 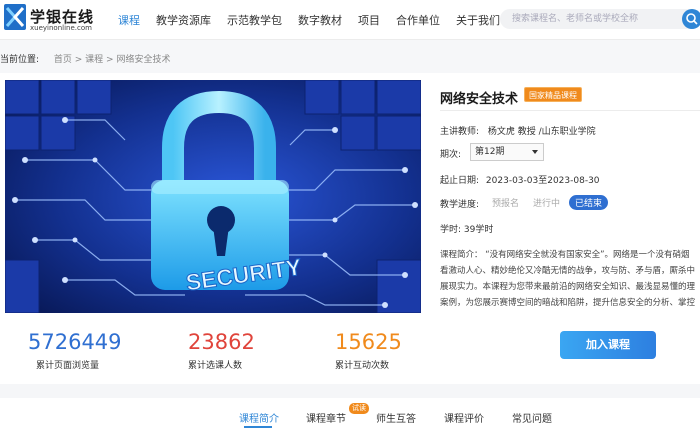 What do you see at coordinates (418, 20) in the screenshot?
I see `nav-partners: 合作单位` at bounding box center [418, 20].